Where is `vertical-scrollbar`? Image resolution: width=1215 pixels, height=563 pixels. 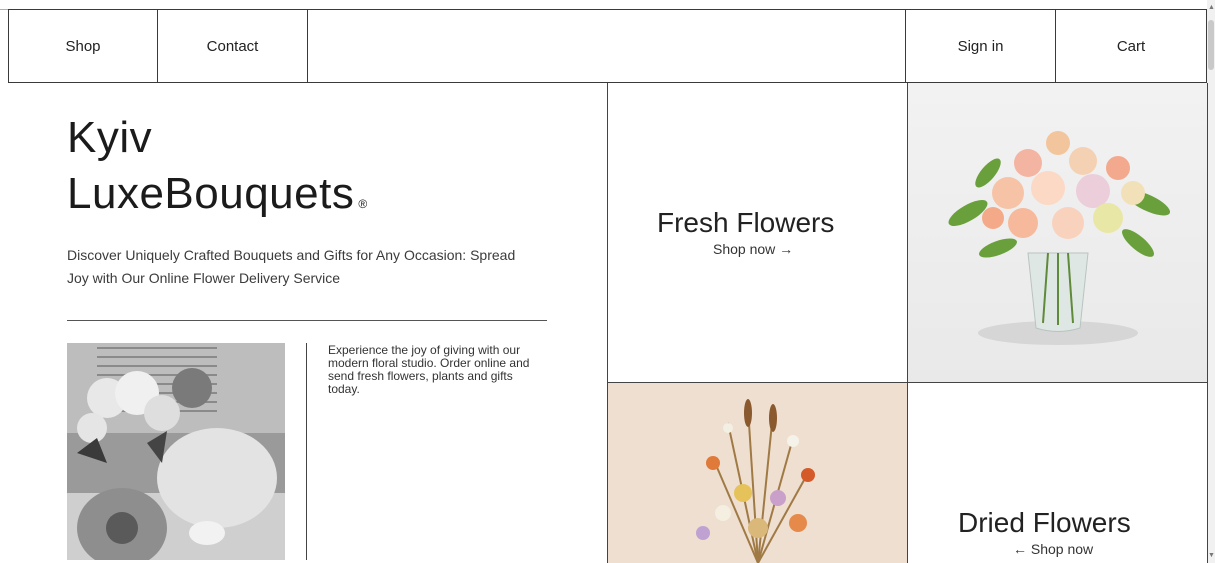
vertical-scrollbar is located at coordinates (1211, 281).